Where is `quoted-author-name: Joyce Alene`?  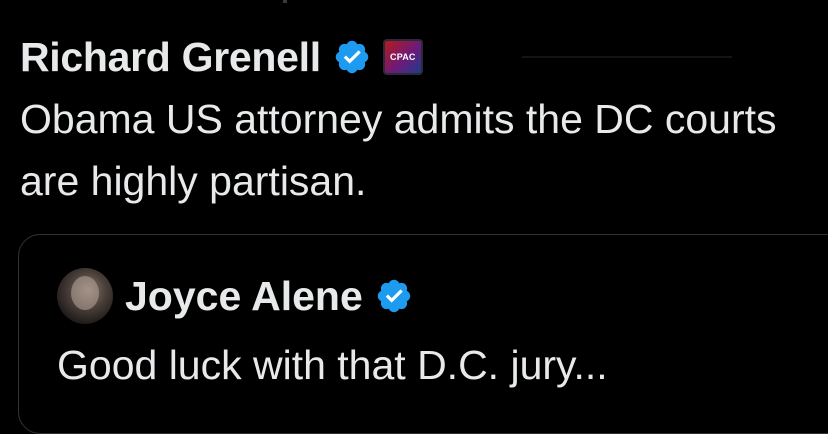 quoted-author-name: Joyce Alene is located at coordinates (244, 296).